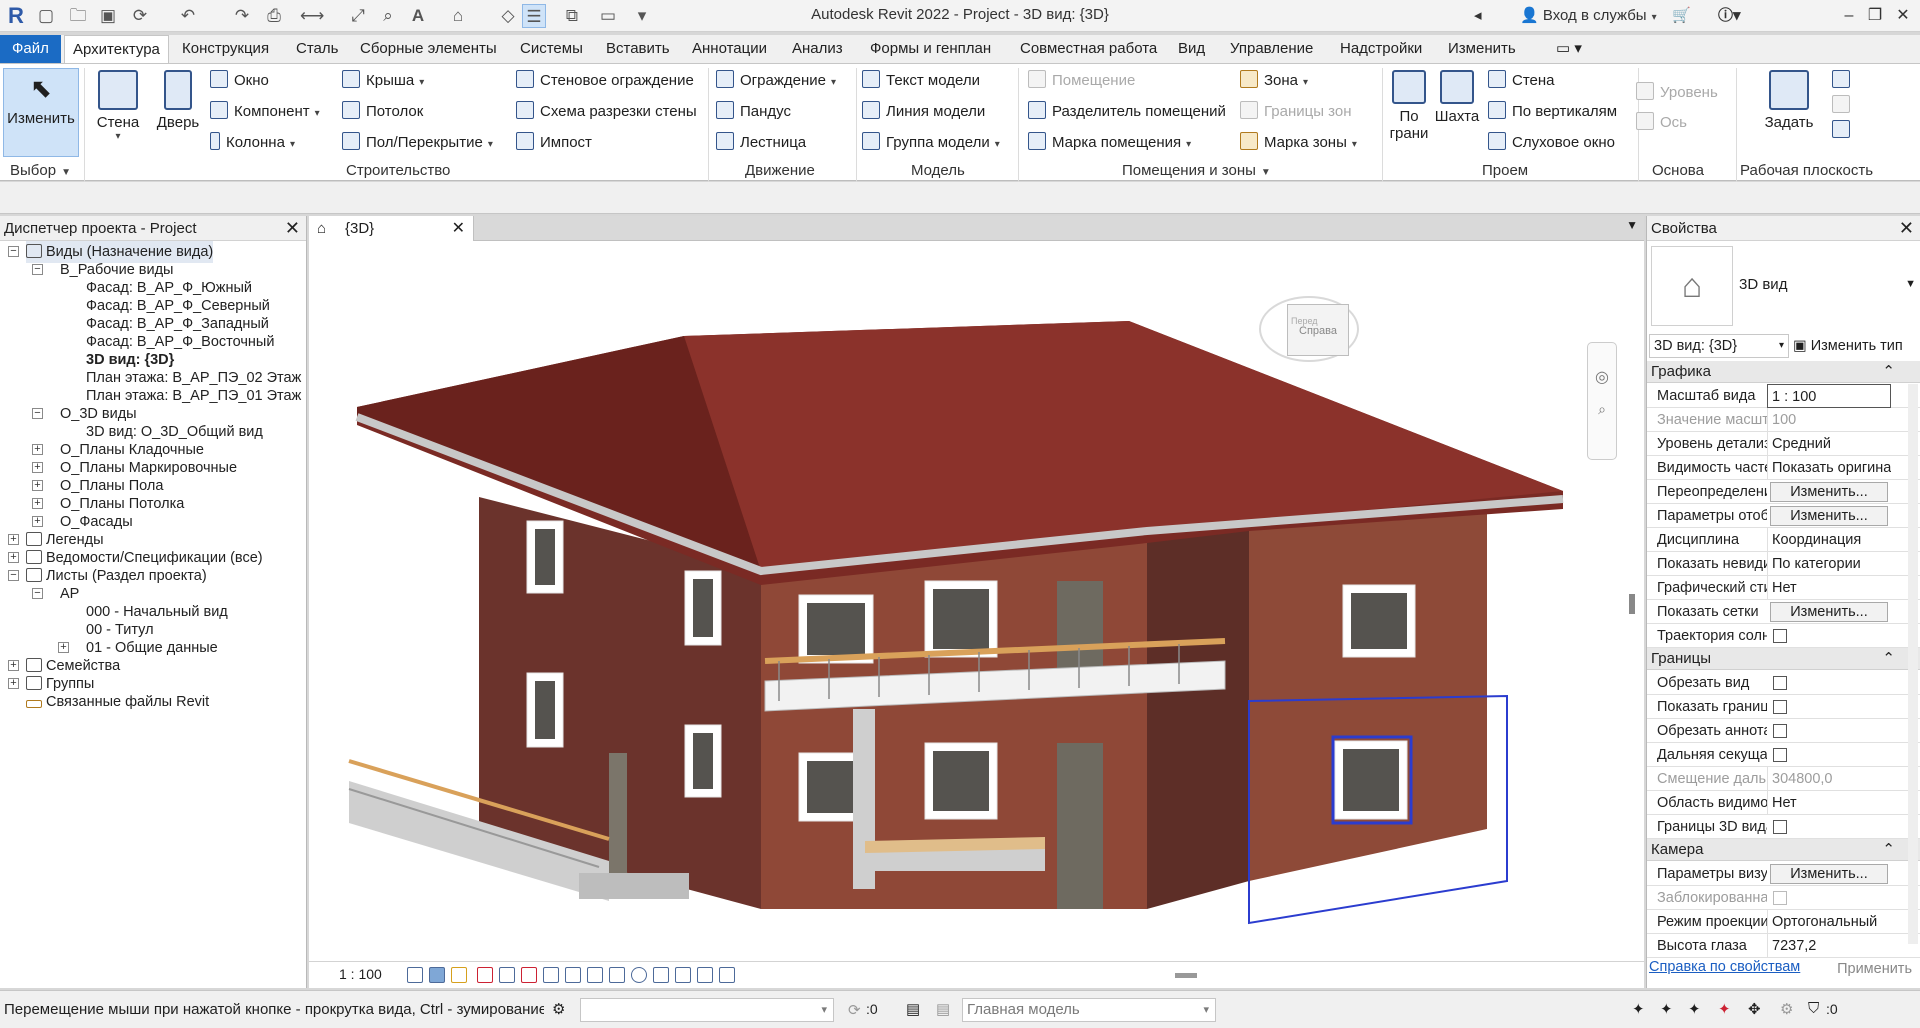  What do you see at coordinates (317, 49) in the screenshot?
I see `tab-steel: Сталь` at bounding box center [317, 49].